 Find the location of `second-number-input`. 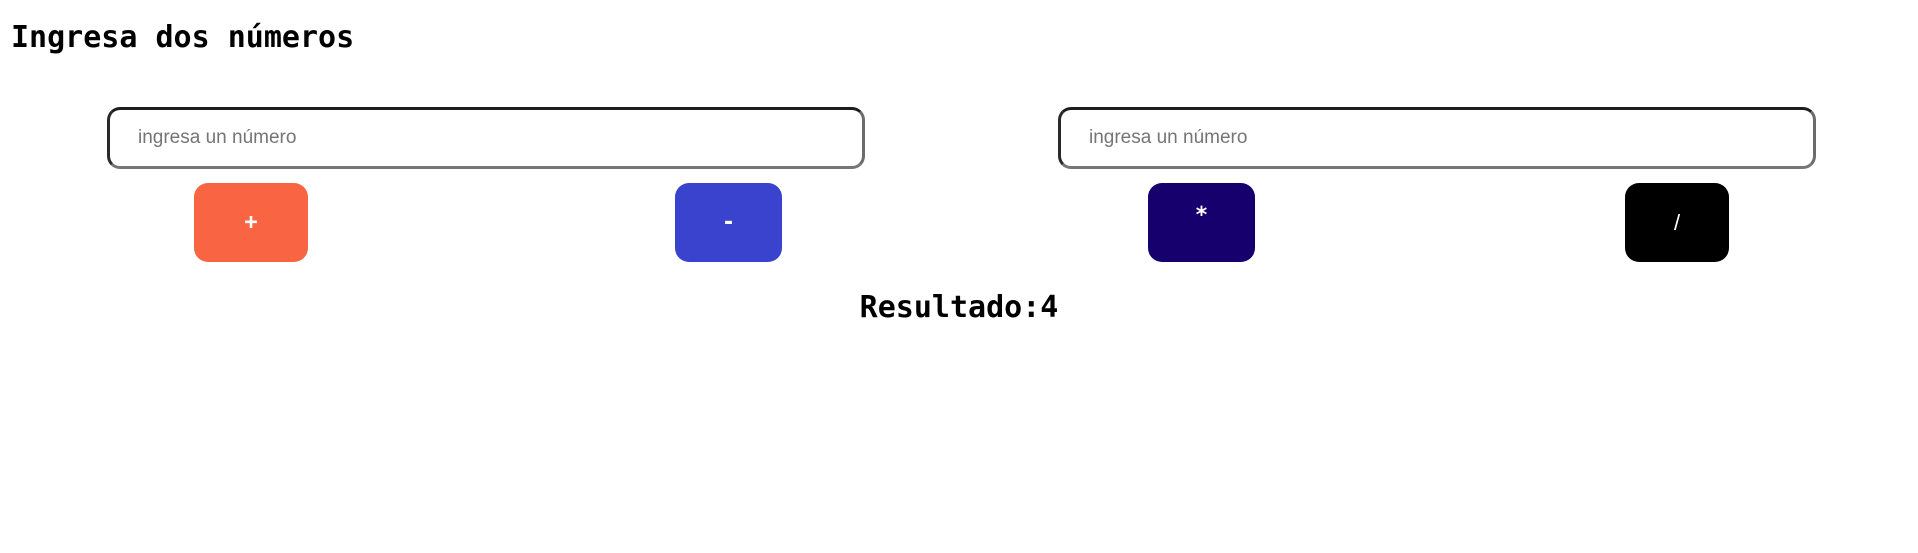

second-number-input is located at coordinates (1437, 138).